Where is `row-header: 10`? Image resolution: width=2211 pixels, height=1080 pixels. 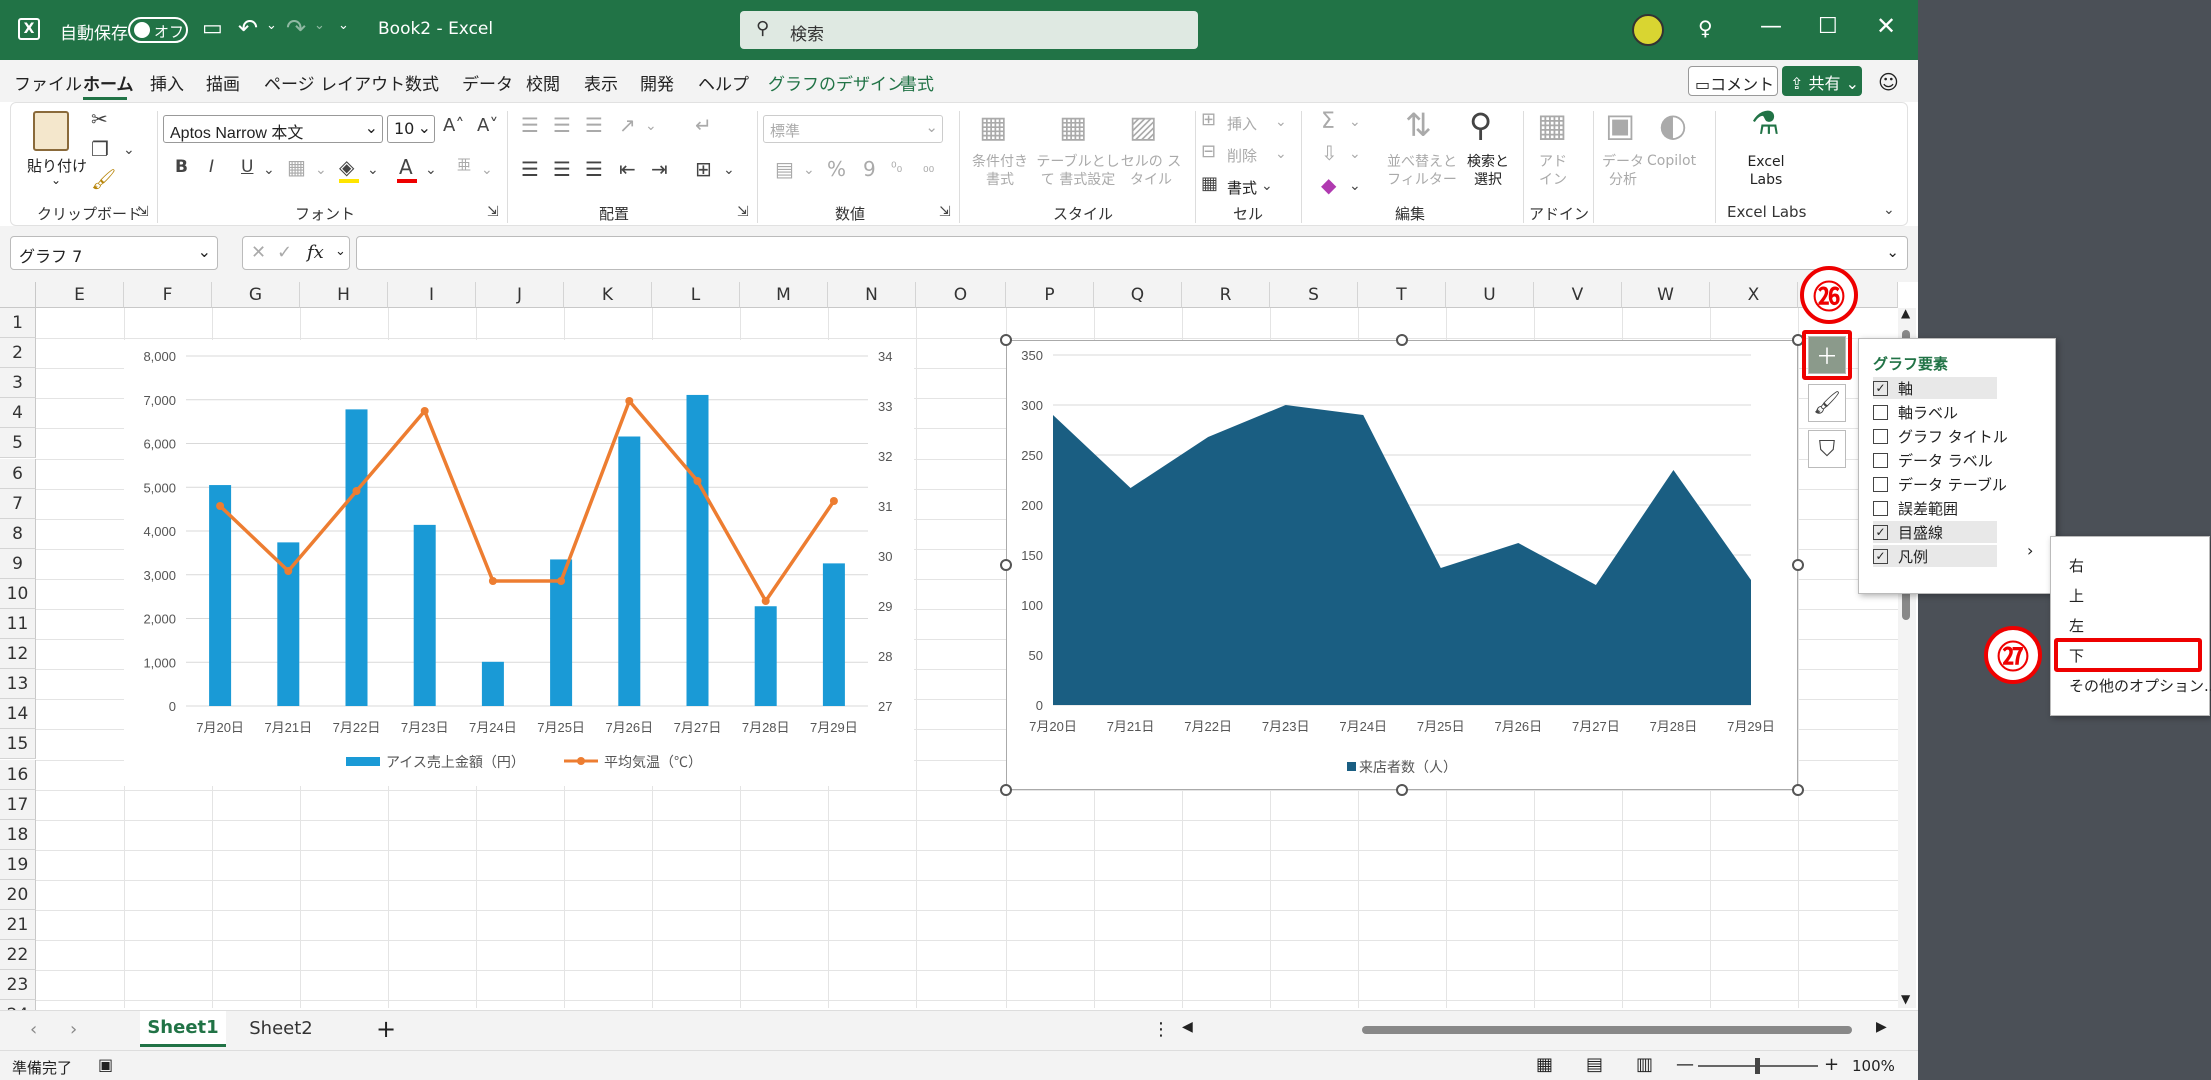
row-header: 10 is located at coordinates (18, 593).